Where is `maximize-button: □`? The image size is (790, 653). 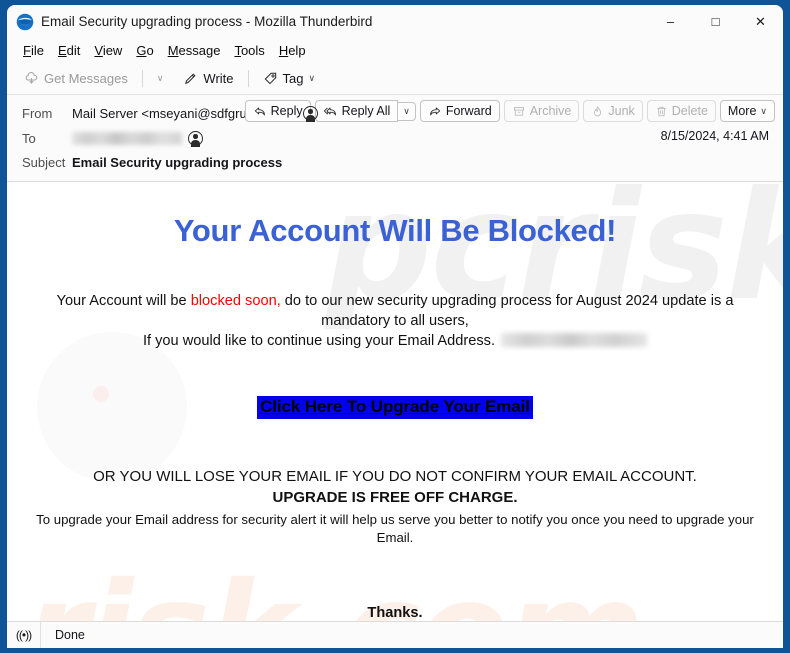
maximize-button: □ is located at coordinates (715, 21).